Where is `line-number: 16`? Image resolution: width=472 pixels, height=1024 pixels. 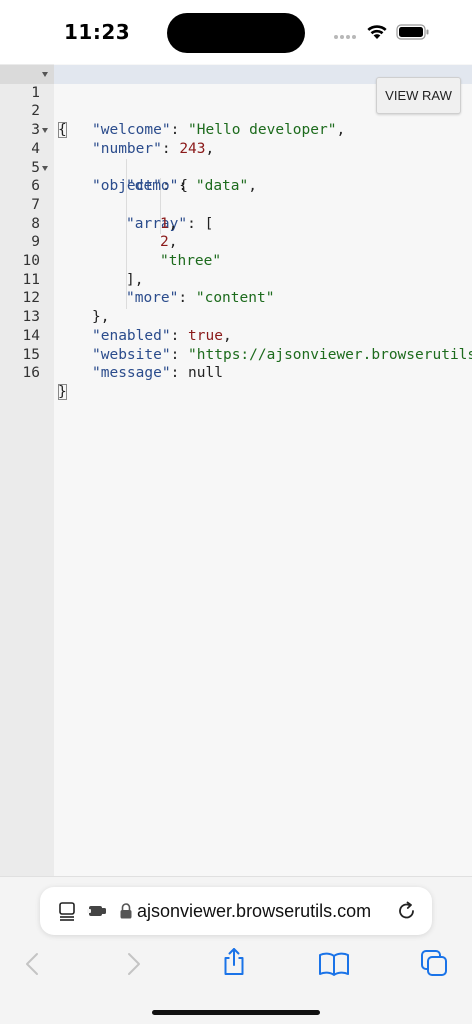
line-number: 16 is located at coordinates (31, 373).